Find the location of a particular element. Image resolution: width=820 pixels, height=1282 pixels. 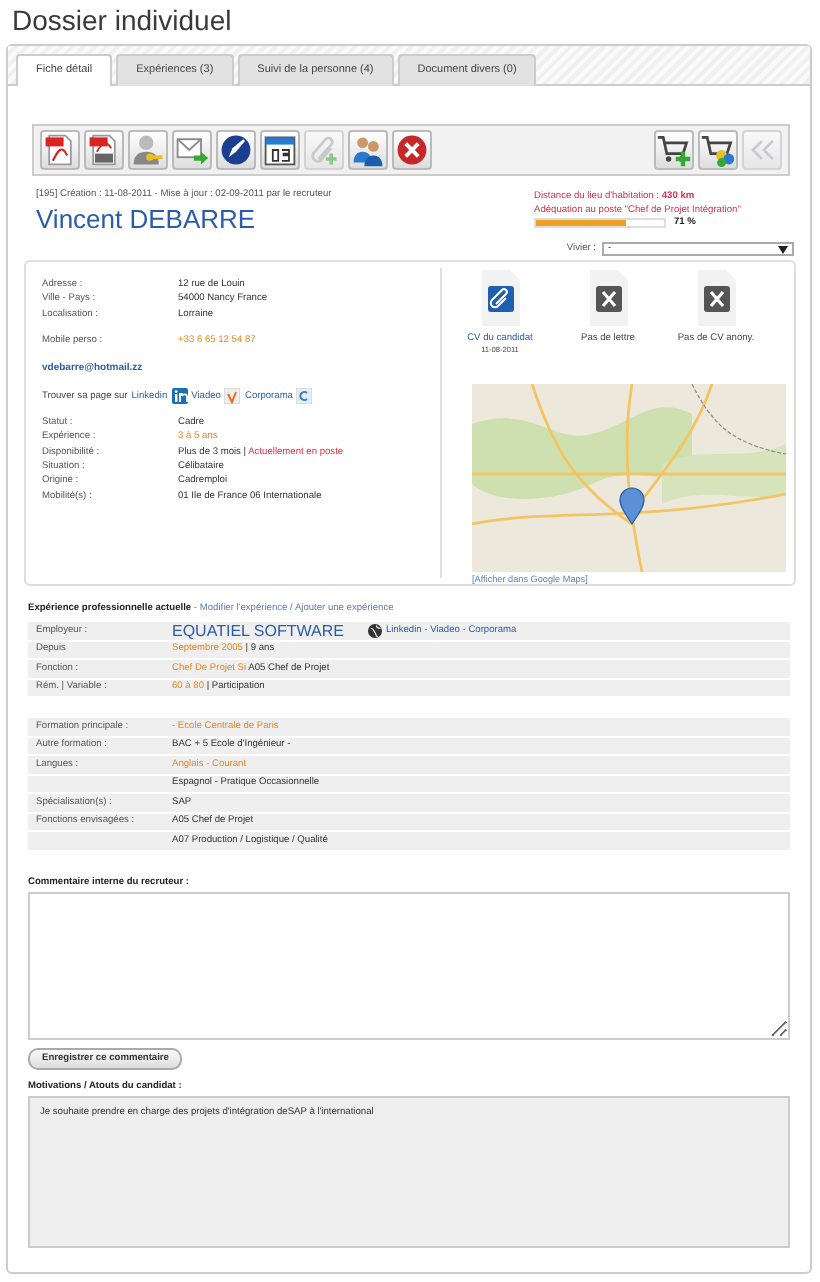

comment-field is located at coordinates (409, 965).